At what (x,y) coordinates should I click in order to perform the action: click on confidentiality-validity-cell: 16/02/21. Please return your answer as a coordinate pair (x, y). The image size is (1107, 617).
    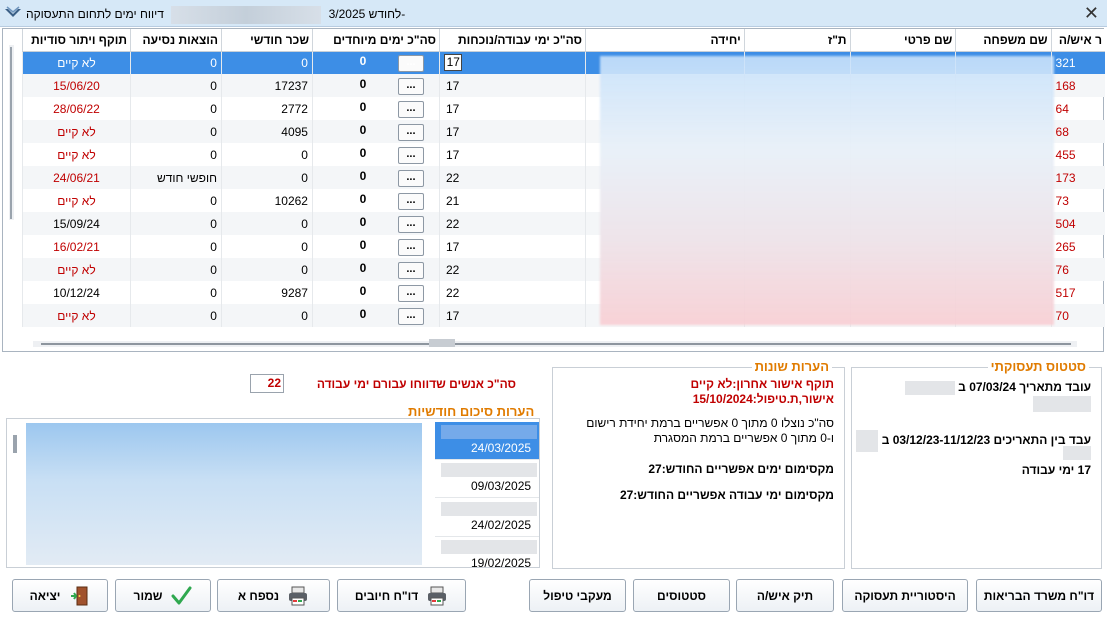
    Looking at the image, I should click on (76, 246).